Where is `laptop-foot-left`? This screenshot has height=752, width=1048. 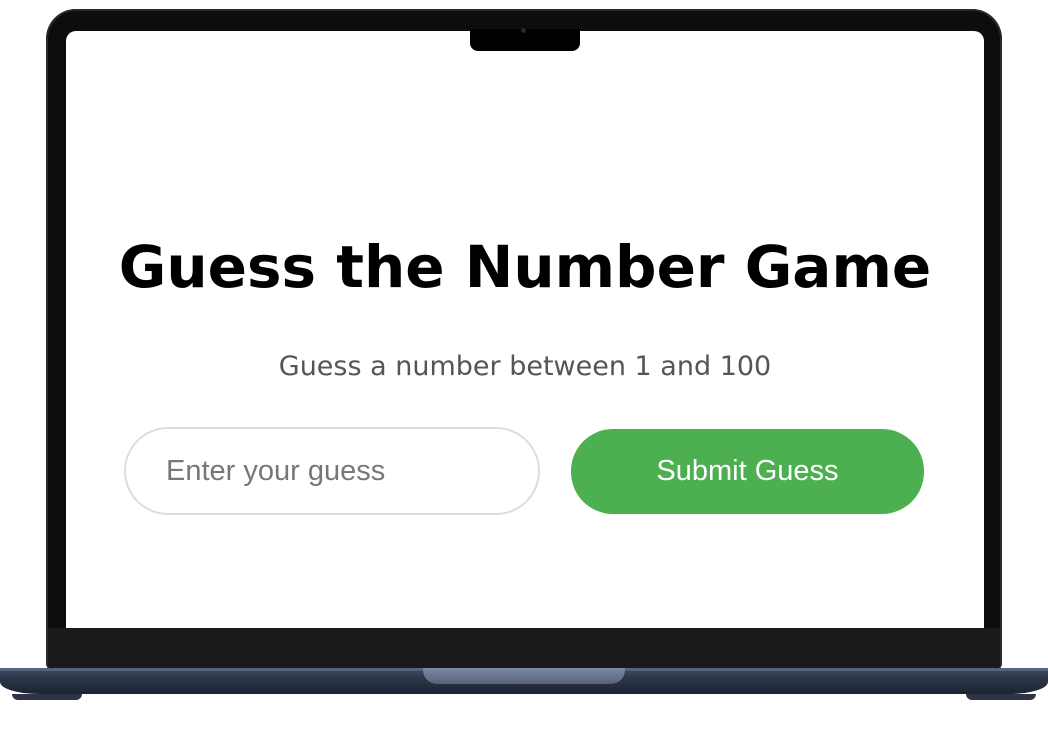
laptop-foot-left is located at coordinates (47, 697).